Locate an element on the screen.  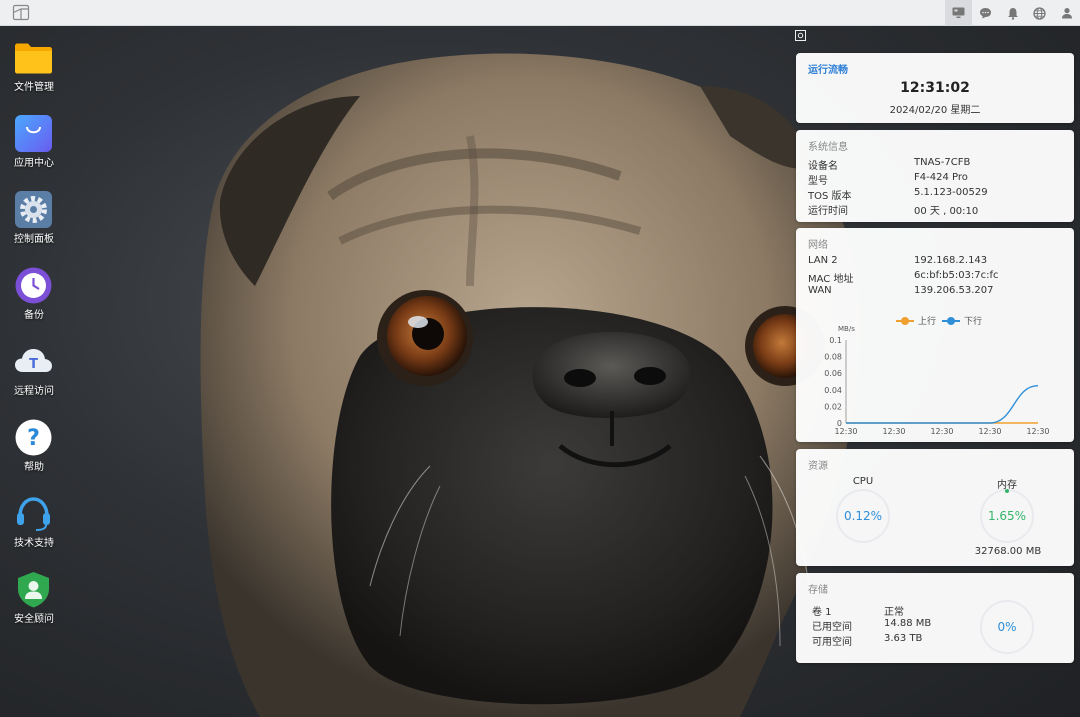
app-help: ? 帮助 is located at coordinates (34, 449).